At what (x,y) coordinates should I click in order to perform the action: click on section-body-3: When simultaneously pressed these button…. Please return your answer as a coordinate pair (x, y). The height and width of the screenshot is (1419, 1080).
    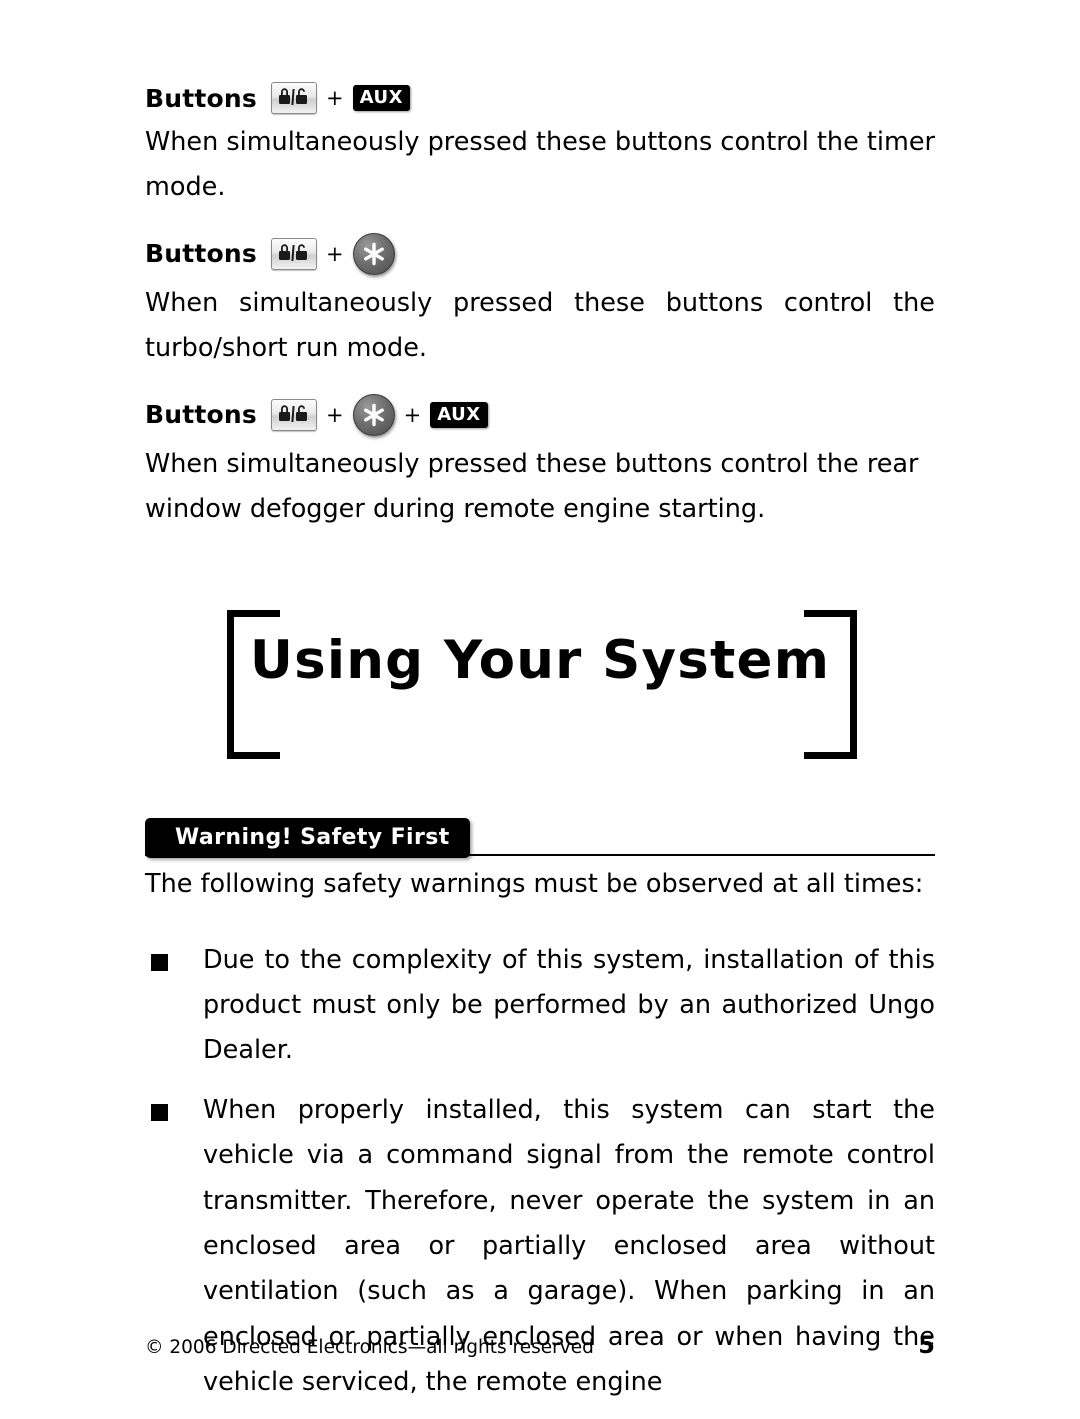
    Looking at the image, I should click on (532, 486).